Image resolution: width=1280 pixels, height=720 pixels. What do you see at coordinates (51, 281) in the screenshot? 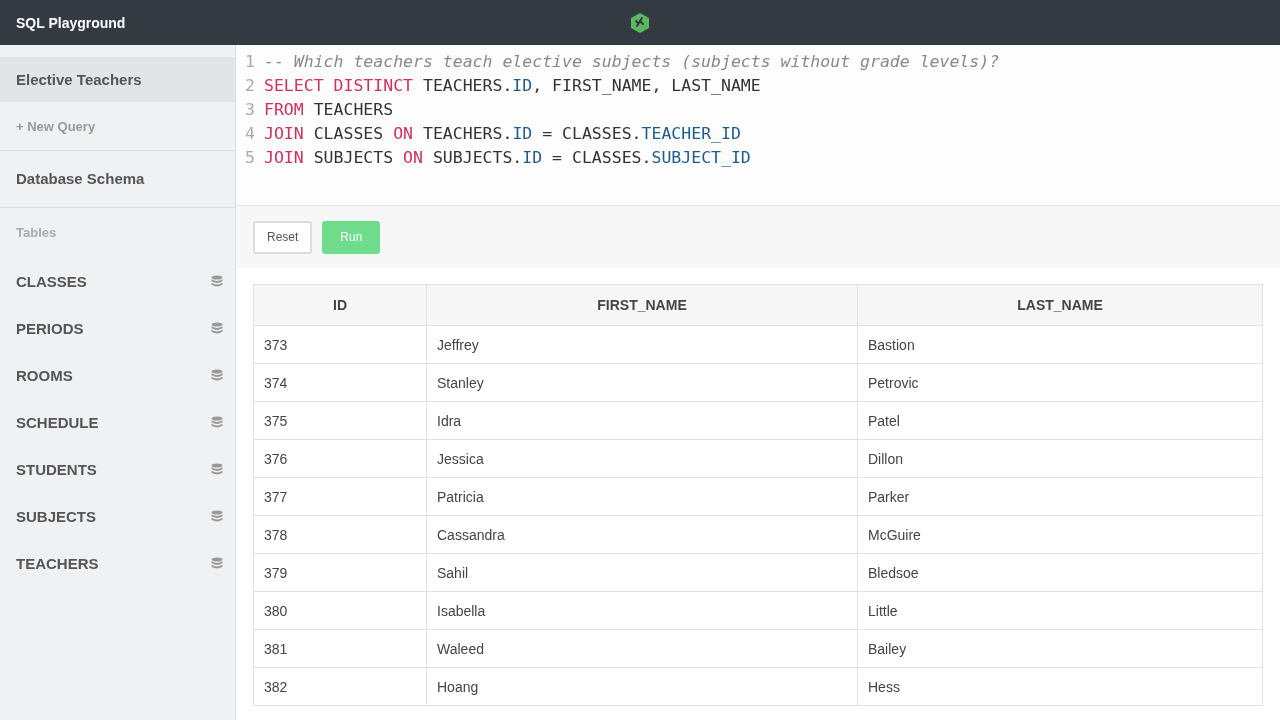
I see `table-name: CLASSES` at bounding box center [51, 281].